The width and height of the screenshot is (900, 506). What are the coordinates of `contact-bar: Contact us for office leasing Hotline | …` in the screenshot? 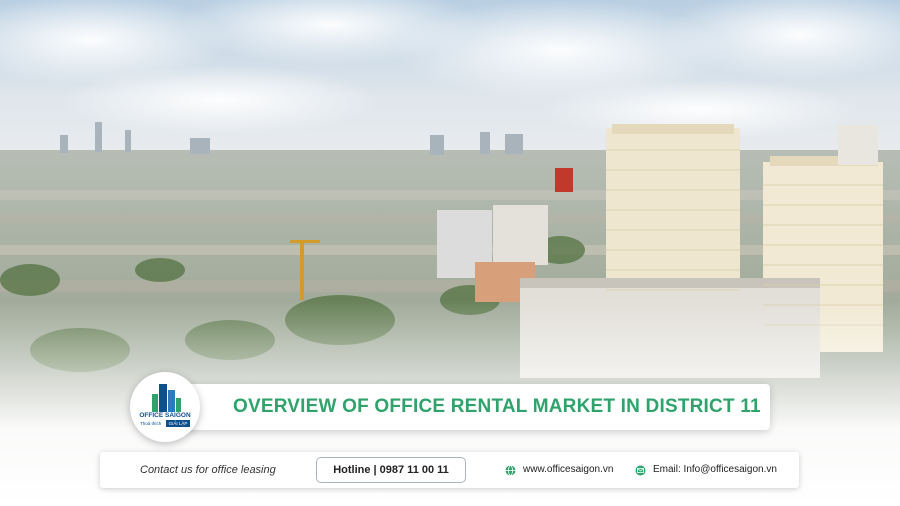 It's located at (449, 470).